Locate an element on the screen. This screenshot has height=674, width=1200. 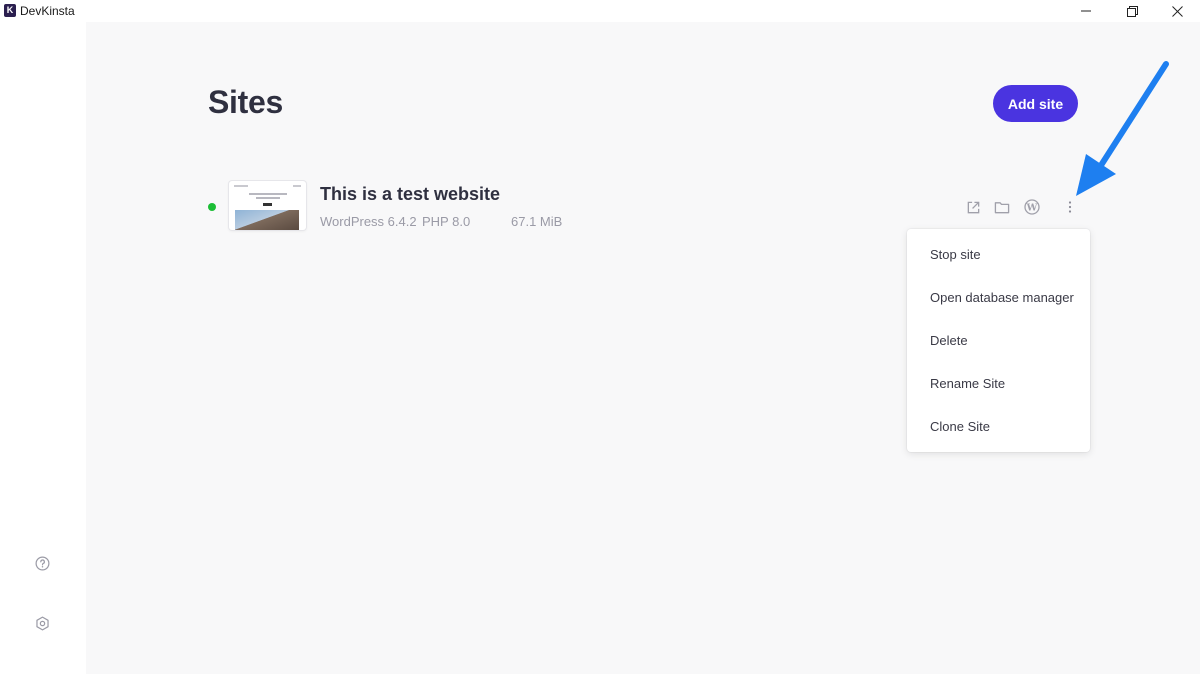
open-folder-button is located at coordinates (1002, 207).